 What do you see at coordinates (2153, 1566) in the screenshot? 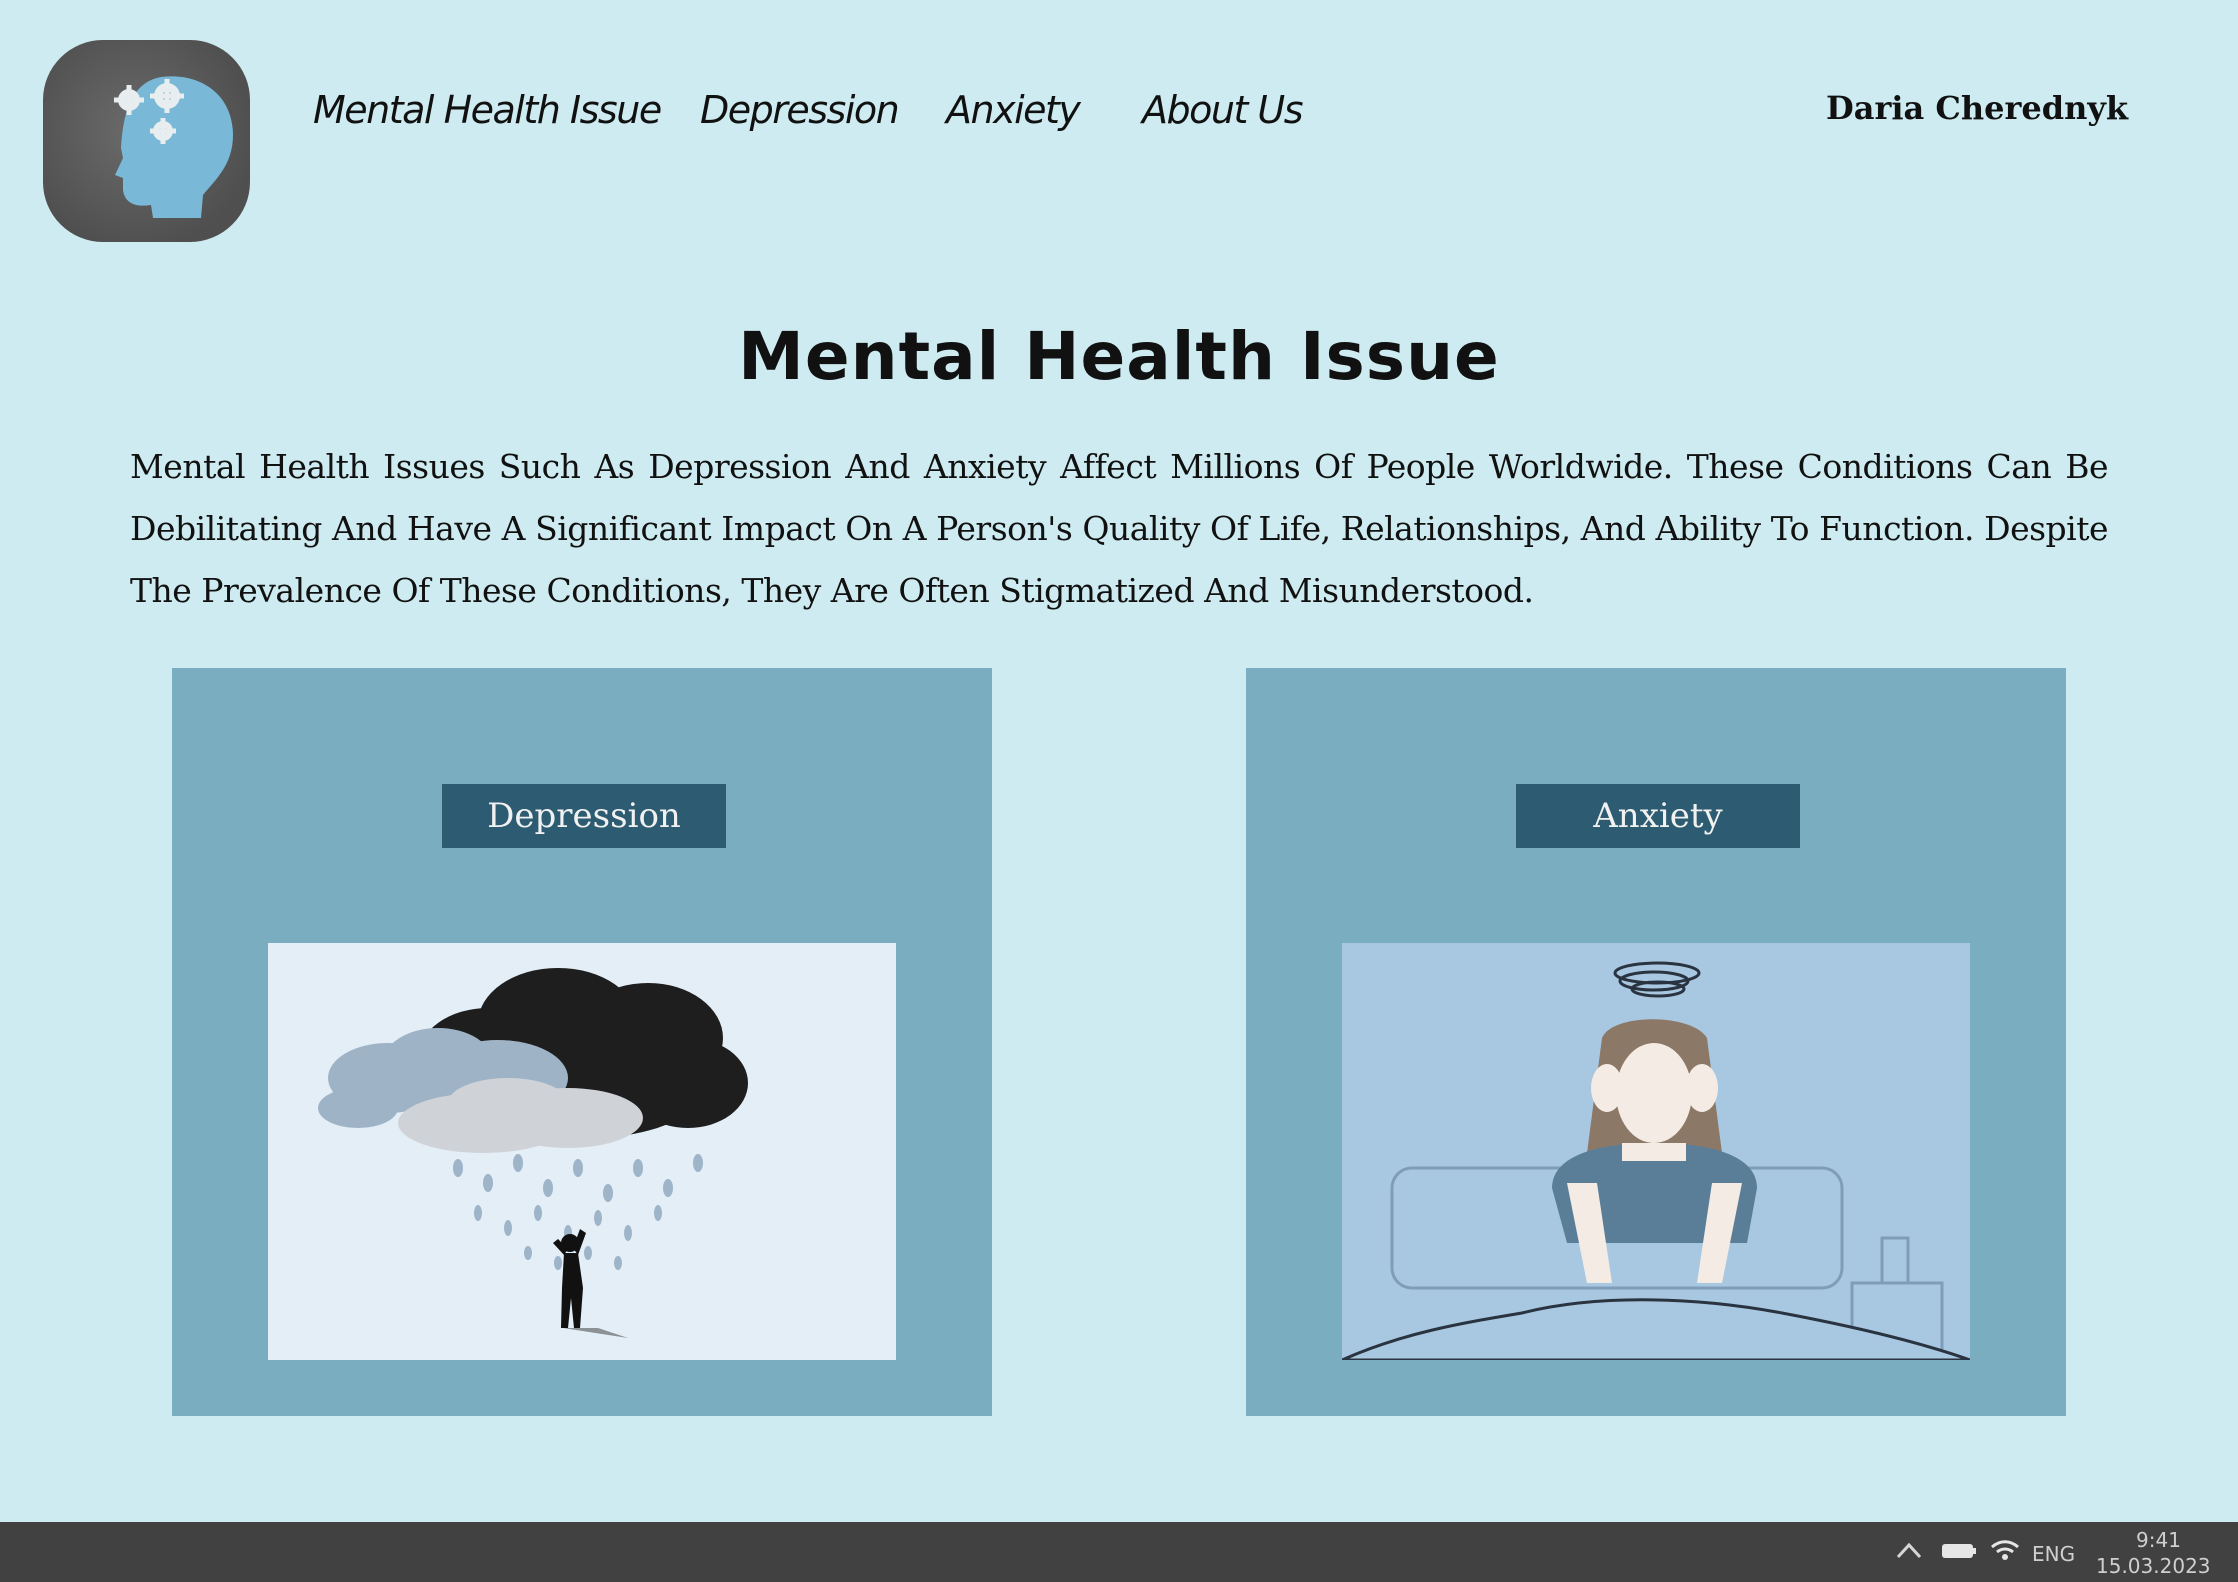
I see `clock-date: 15.03.2023` at bounding box center [2153, 1566].